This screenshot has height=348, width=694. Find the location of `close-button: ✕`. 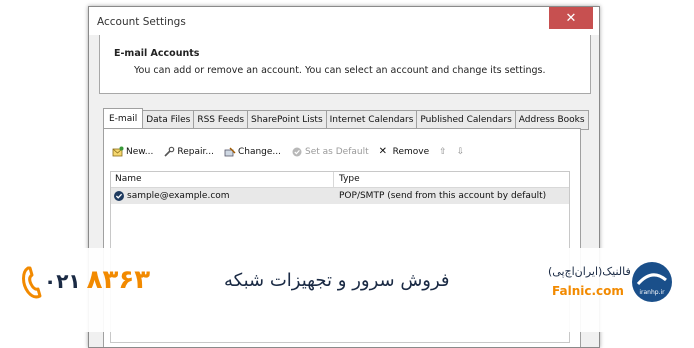

close-button: ✕ is located at coordinates (571, 18).